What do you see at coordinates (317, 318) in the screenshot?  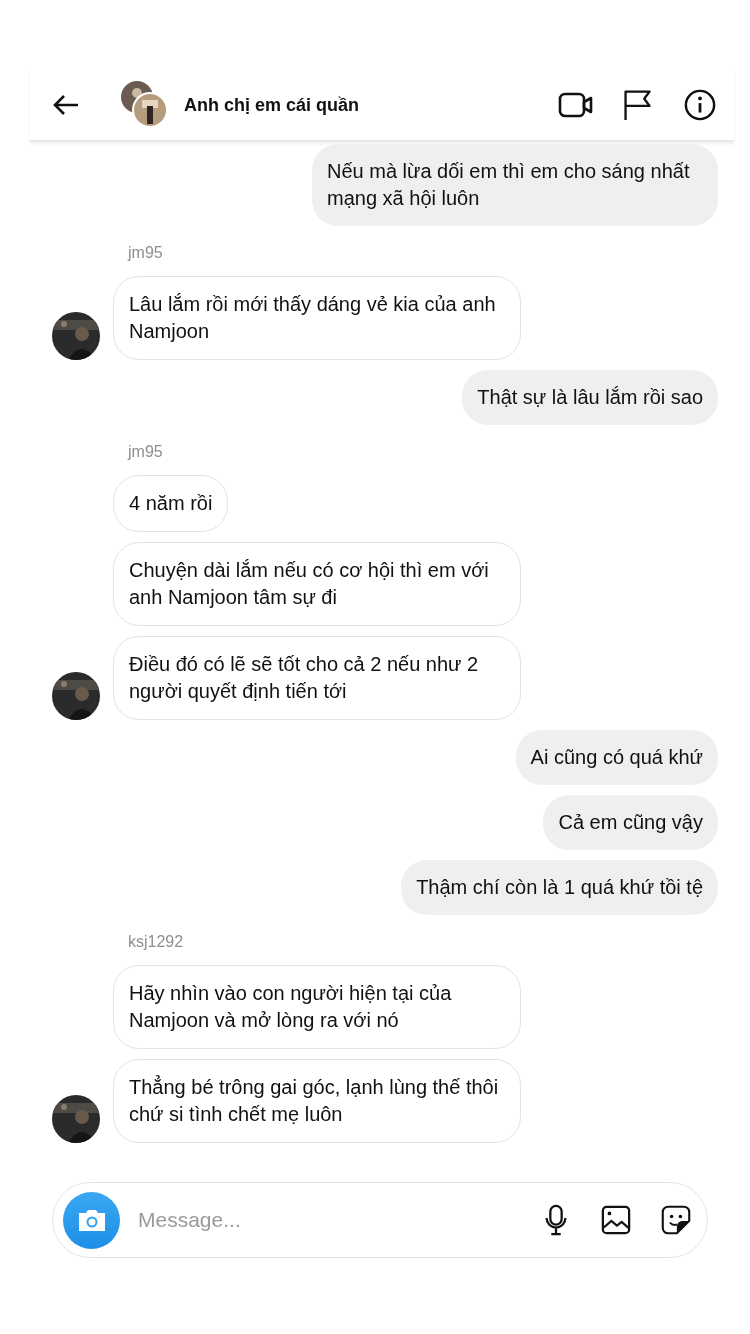 I see `message-bubble: Lâu lắm rồi mới thấy dáng vẻ kia của anh Namjoon` at bounding box center [317, 318].